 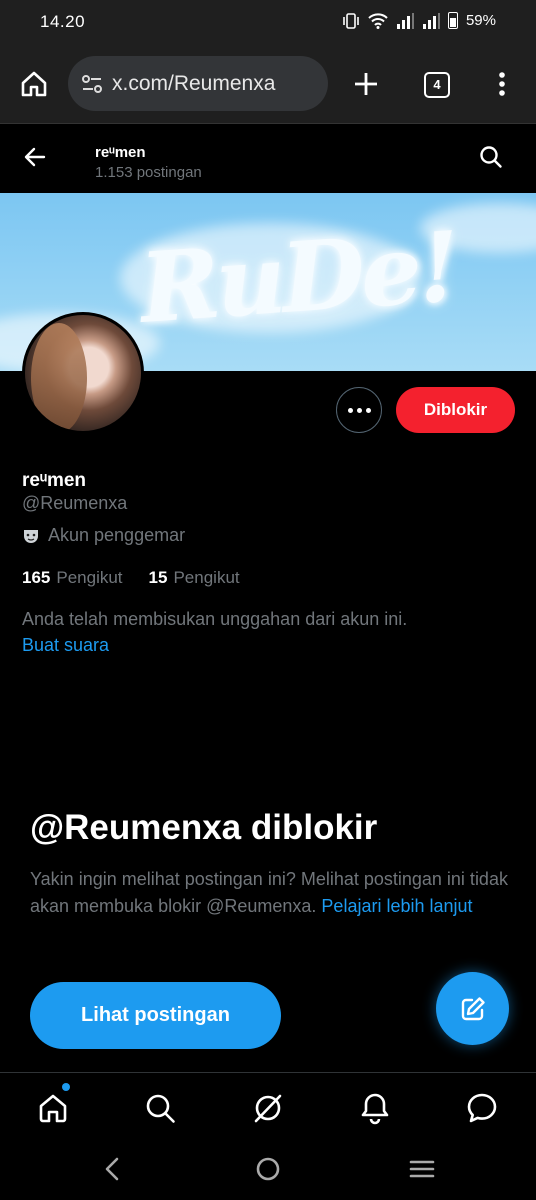 I want to click on notifications-icon, so click(x=375, y=1108).